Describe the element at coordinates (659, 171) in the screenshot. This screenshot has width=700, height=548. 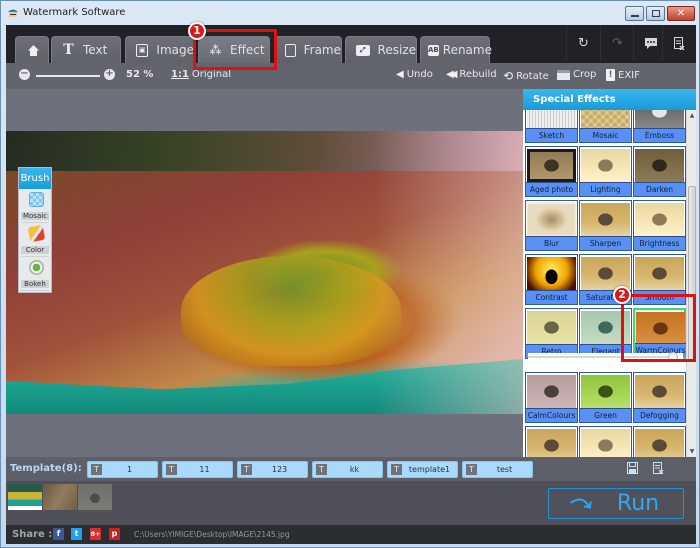
I see `effect-darken: Darken` at that location.